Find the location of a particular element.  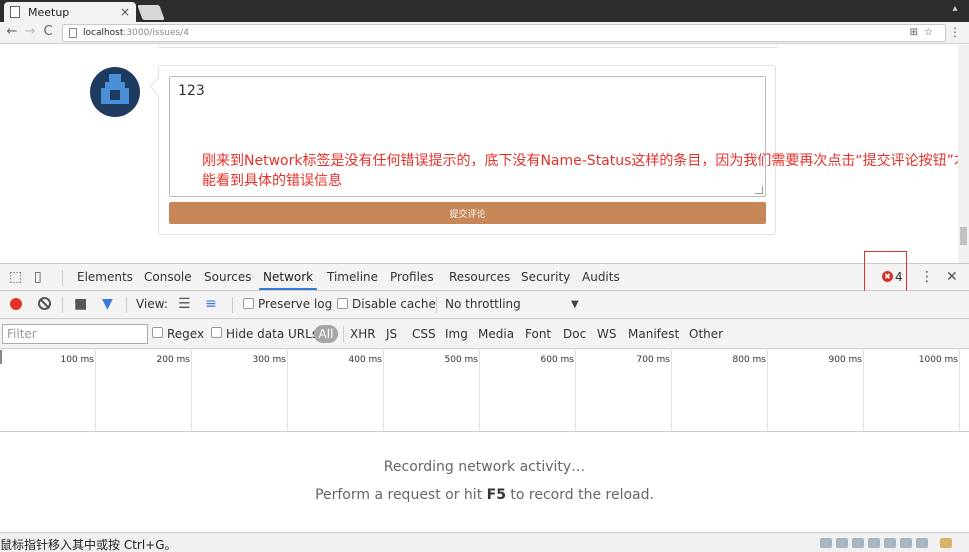

filter-xhr: XHR is located at coordinates (363, 334).